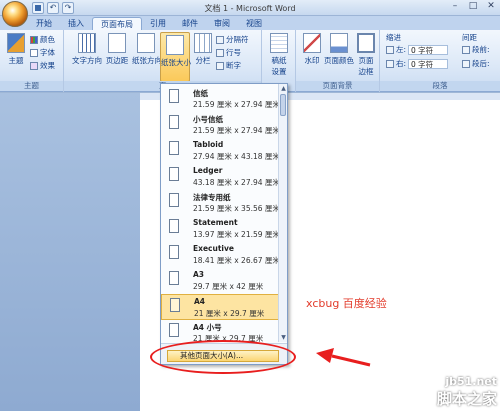 The width and height of the screenshot is (500, 411). I want to click on minimize-button: –, so click(455, 7).